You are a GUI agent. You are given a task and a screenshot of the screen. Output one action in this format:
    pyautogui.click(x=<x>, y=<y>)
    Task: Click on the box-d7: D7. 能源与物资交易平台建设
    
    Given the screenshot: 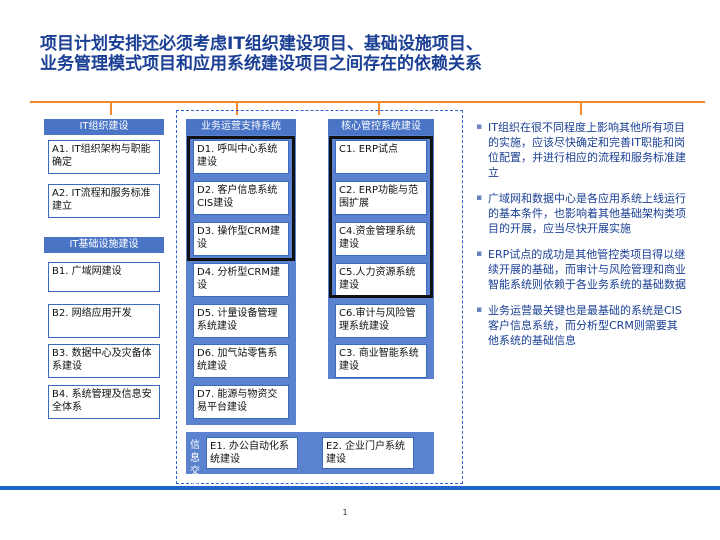 What is the action you would take?
    pyautogui.click(x=241, y=402)
    